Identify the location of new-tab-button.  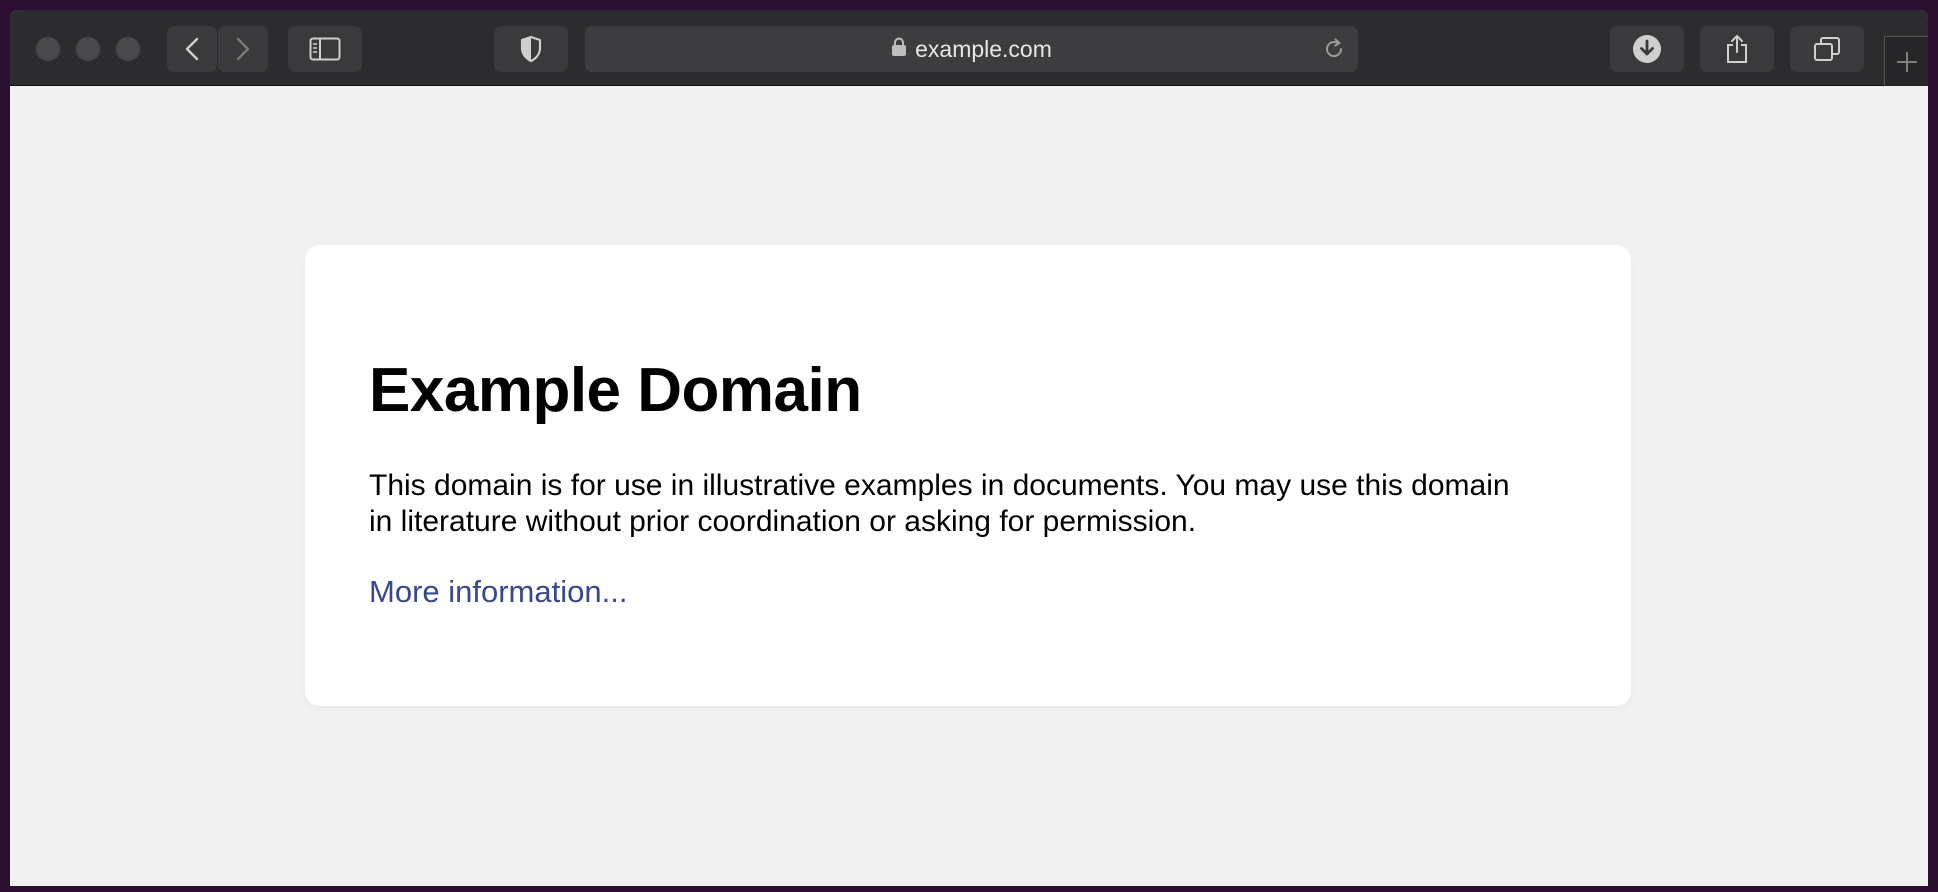
(1906, 61).